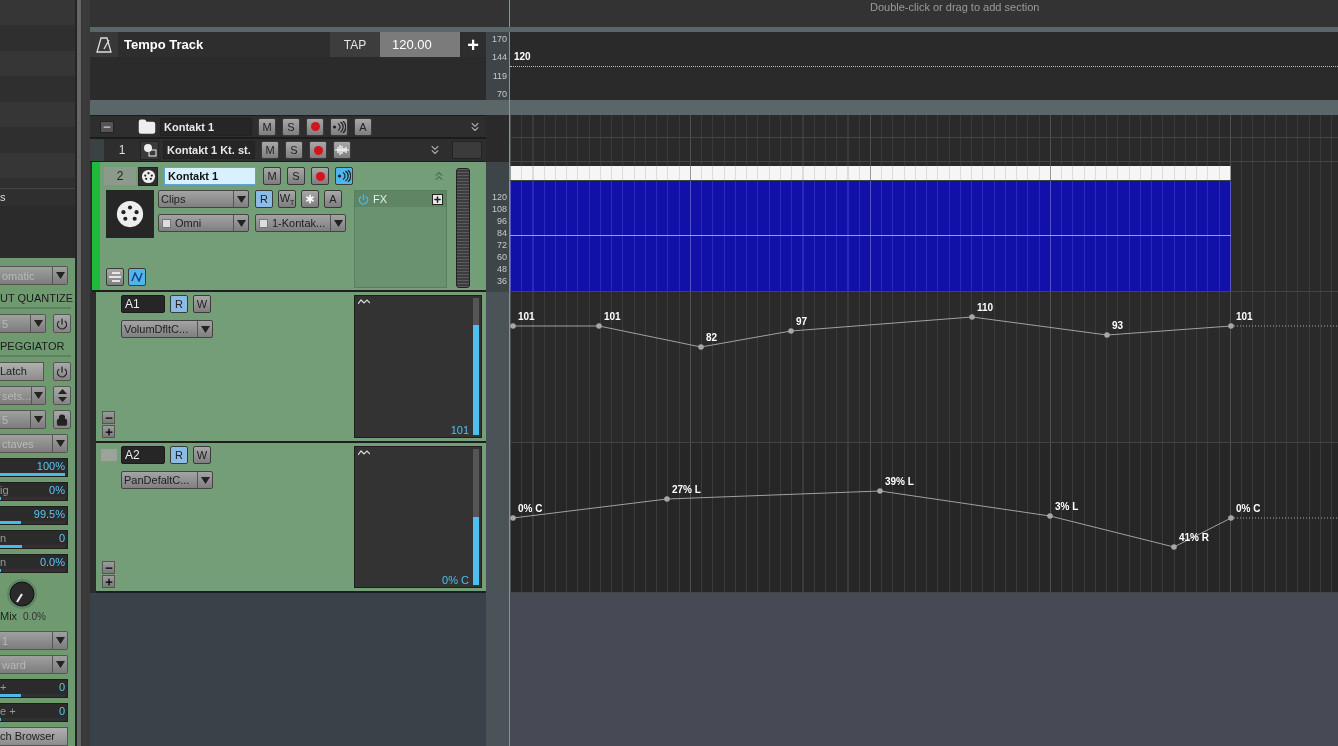  Describe the element at coordinates (985, 307) in the screenshot. I see `point-value-label: 110` at that location.